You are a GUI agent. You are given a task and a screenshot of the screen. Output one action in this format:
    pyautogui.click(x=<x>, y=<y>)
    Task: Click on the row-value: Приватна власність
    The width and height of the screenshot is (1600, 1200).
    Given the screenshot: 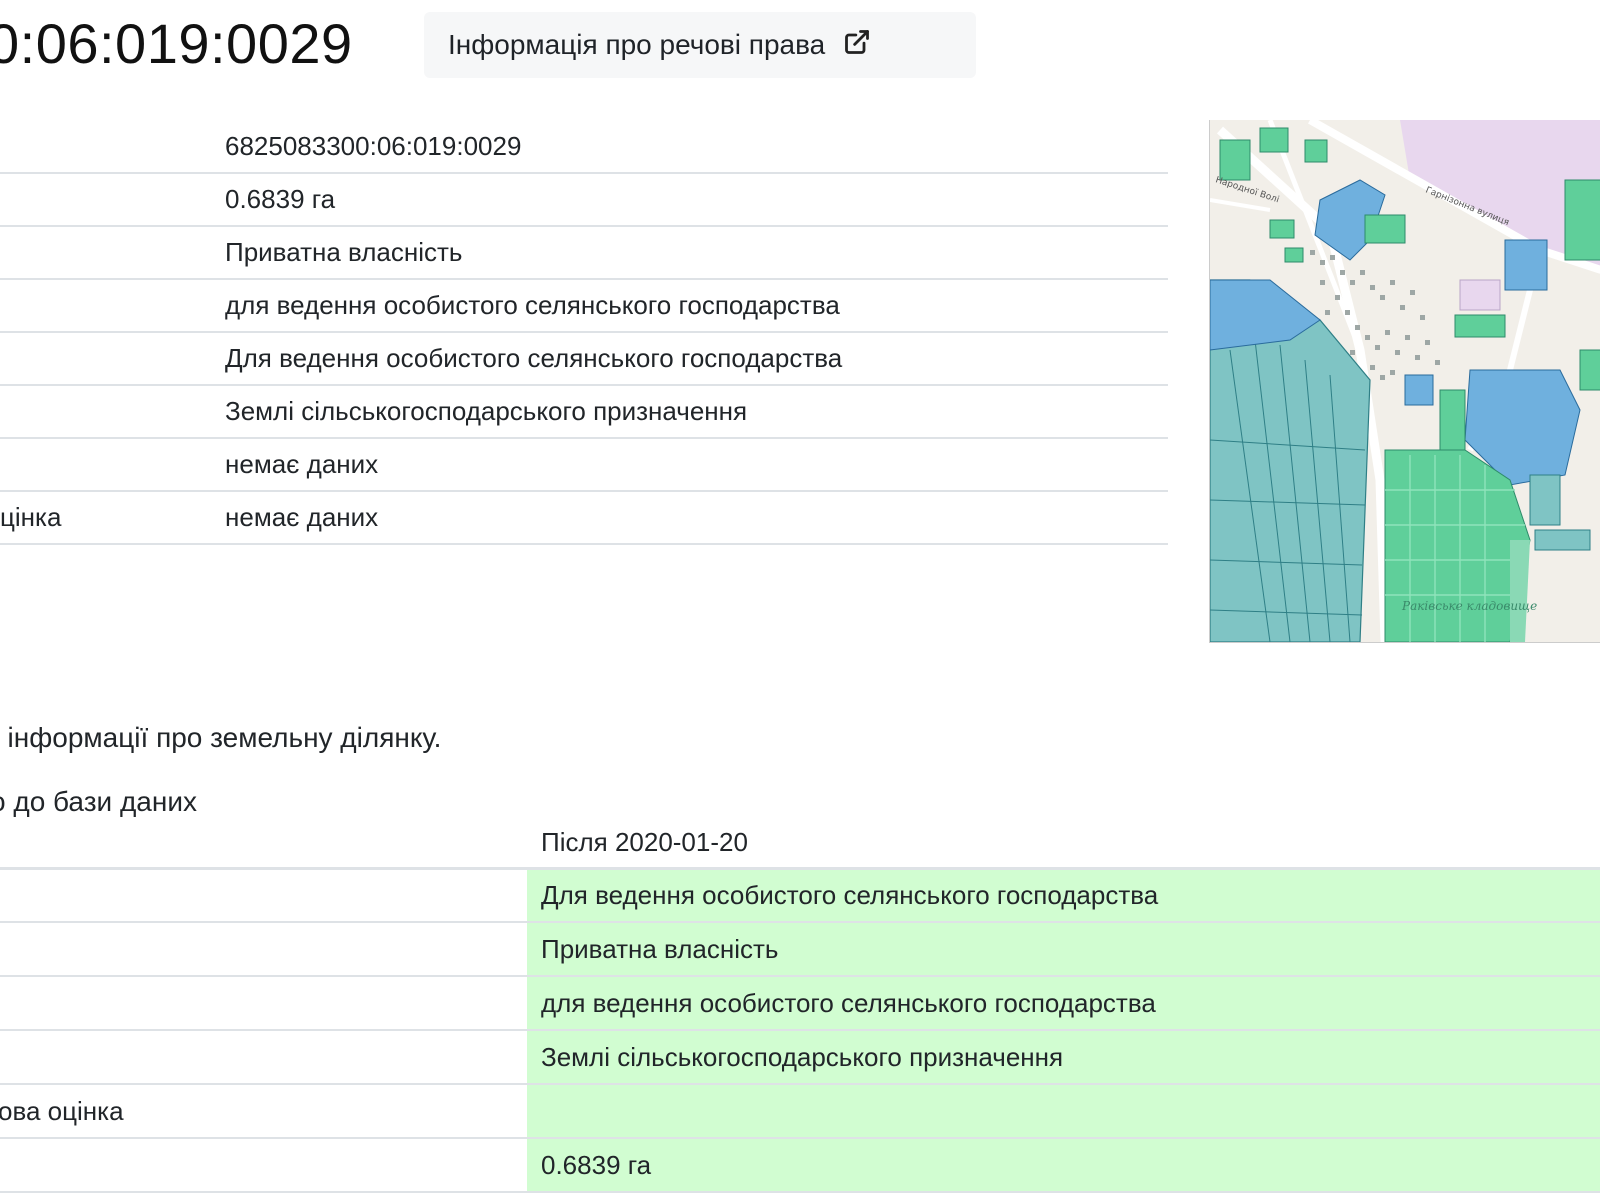 What is the action you would take?
    pyautogui.click(x=1063, y=949)
    